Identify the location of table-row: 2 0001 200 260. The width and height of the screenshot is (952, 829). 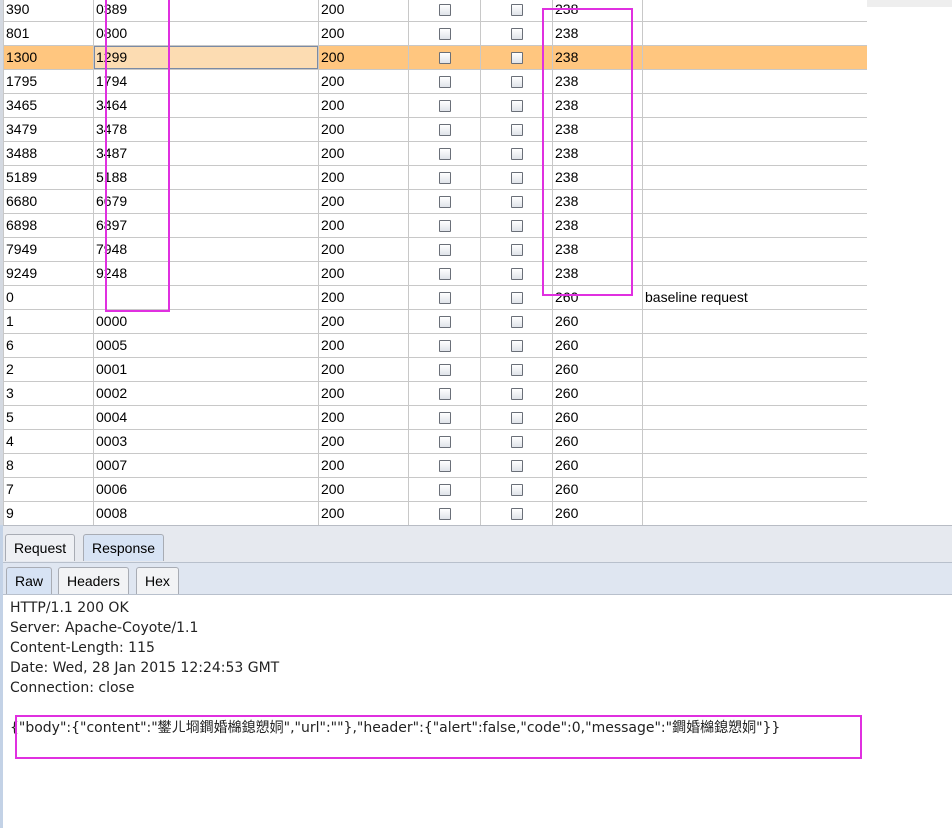
(435, 369).